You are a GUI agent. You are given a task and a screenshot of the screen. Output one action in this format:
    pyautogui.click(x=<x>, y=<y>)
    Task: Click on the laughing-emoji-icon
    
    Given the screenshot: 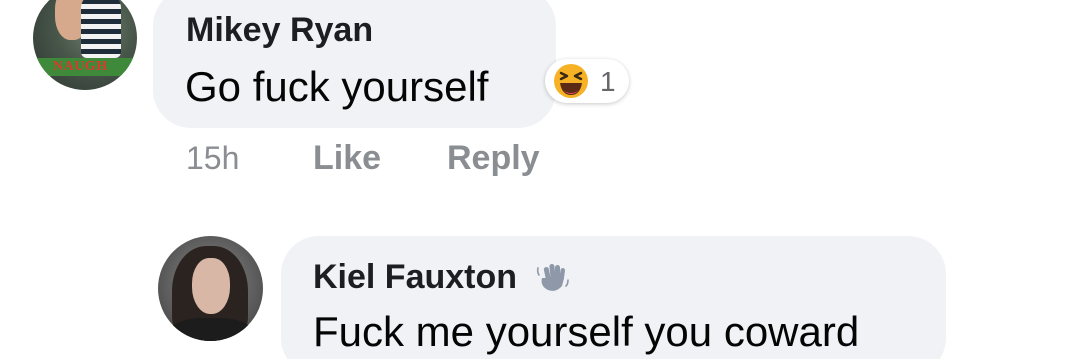 What is the action you would take?
    pyautogui.click(x=571, y=81)
    